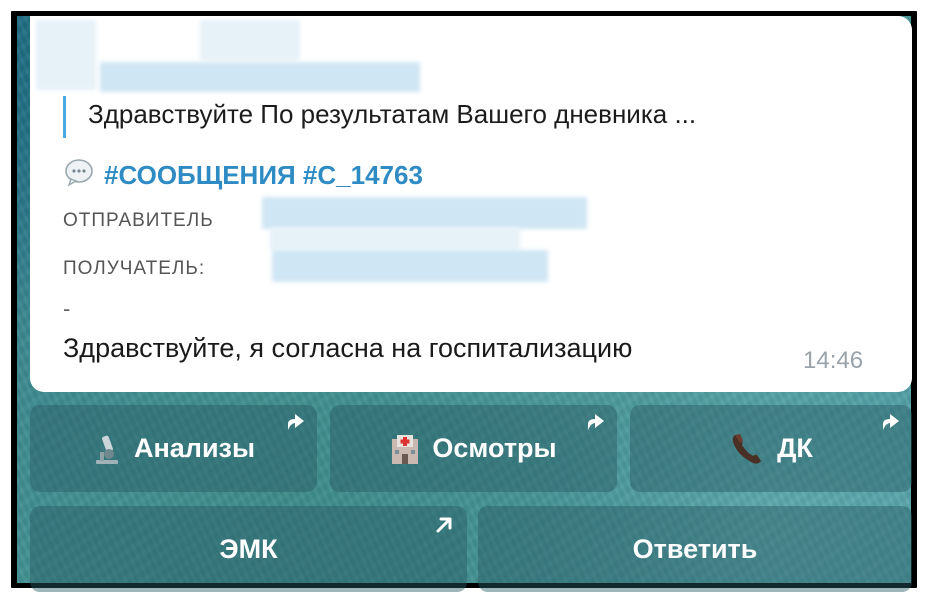 The height and width of the screenshot is (599, 928). I want to click on hashtags-line: #СООБЩЕНИЯ #С_14763, so click(243, 175).